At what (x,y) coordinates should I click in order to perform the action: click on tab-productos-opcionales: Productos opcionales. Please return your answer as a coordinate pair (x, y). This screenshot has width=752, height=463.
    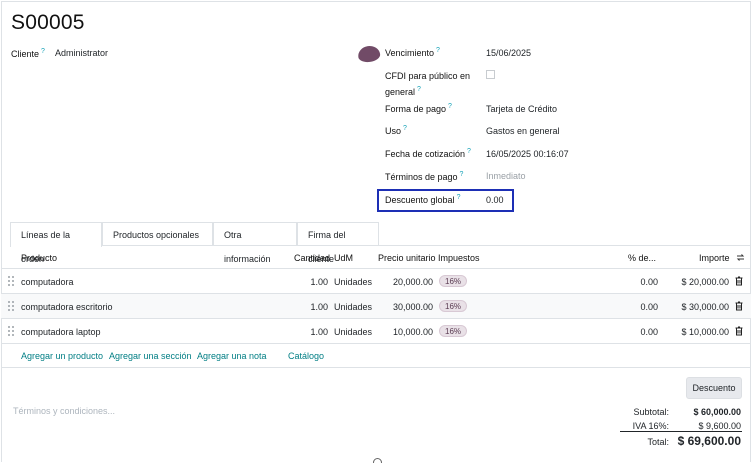
    Looking at the image, I should click on (157, 234).